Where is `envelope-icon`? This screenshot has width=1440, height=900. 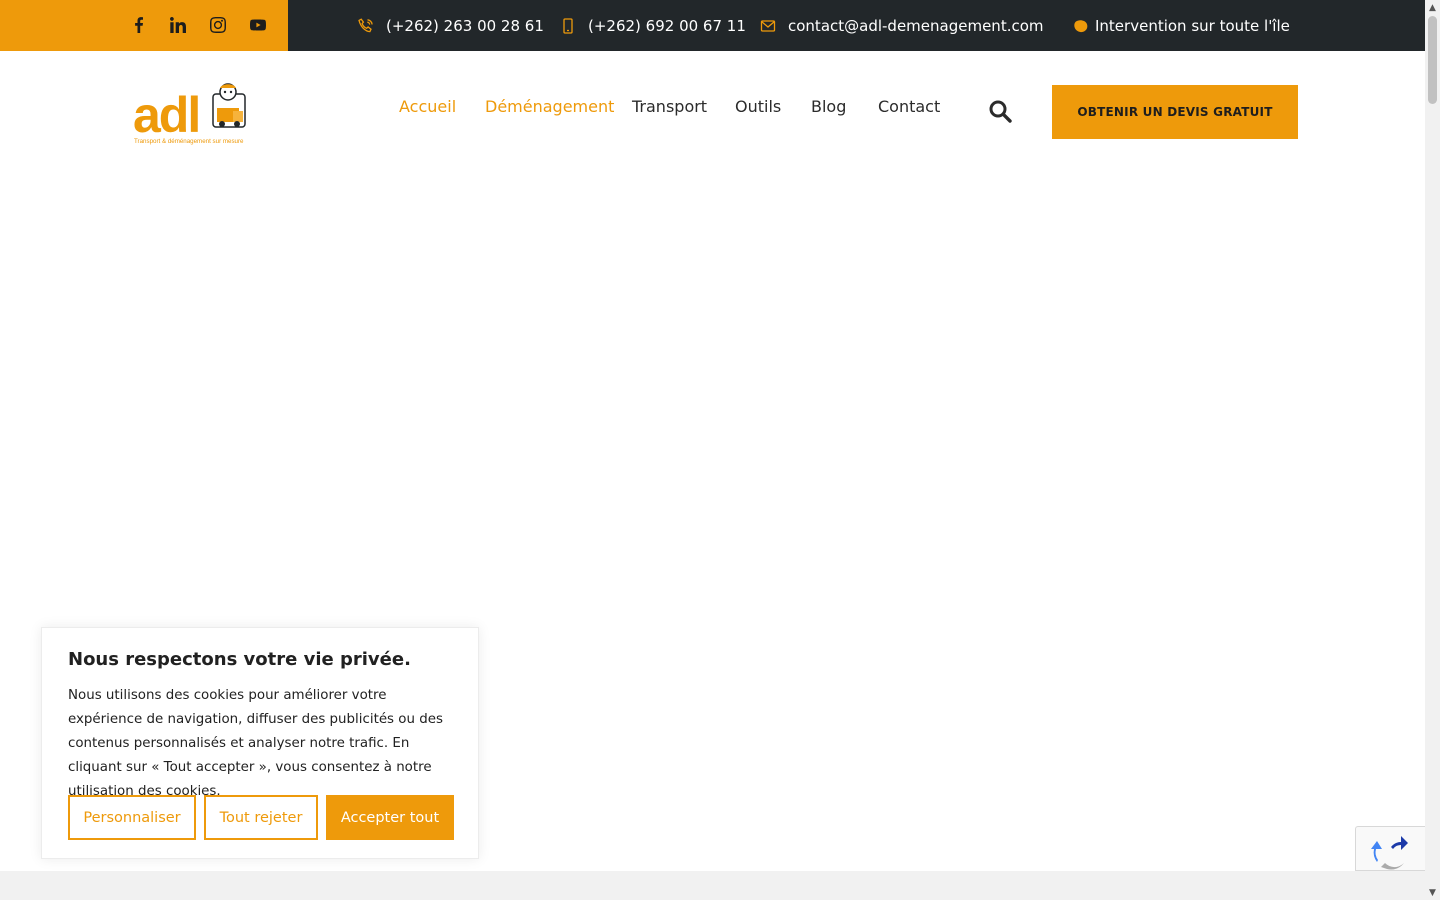
envelope-icon is located at coordinates (768, 26).